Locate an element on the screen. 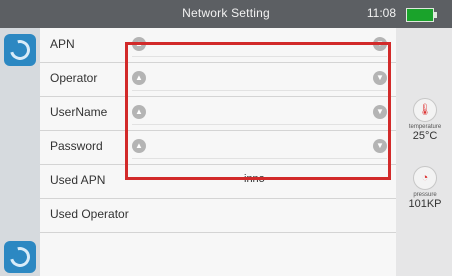 This screenshot has width=452, height=276. sync-icon is located at coordinates (20, 257).